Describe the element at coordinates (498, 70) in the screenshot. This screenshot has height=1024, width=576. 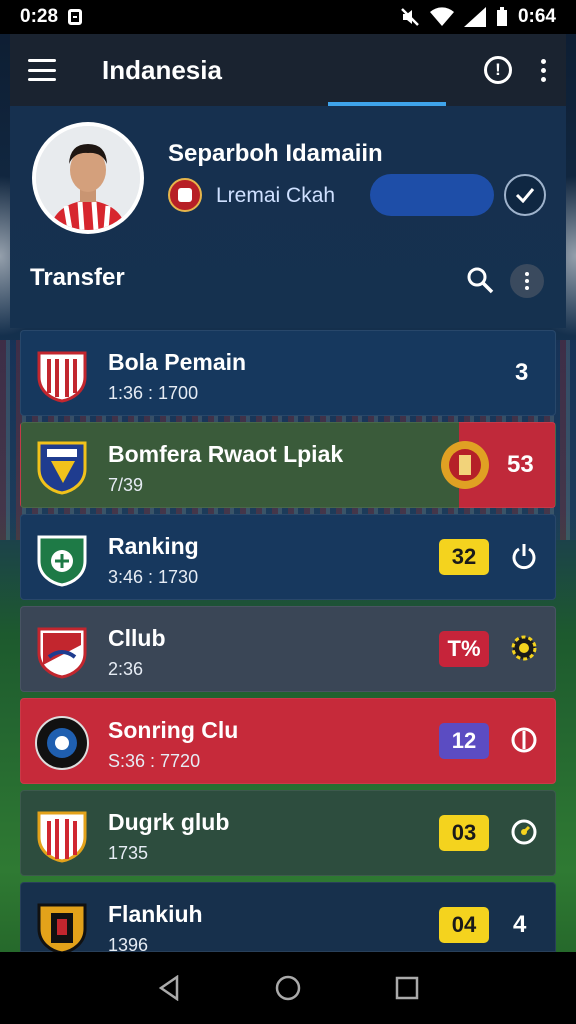
I see `info-icon: !` at that location.